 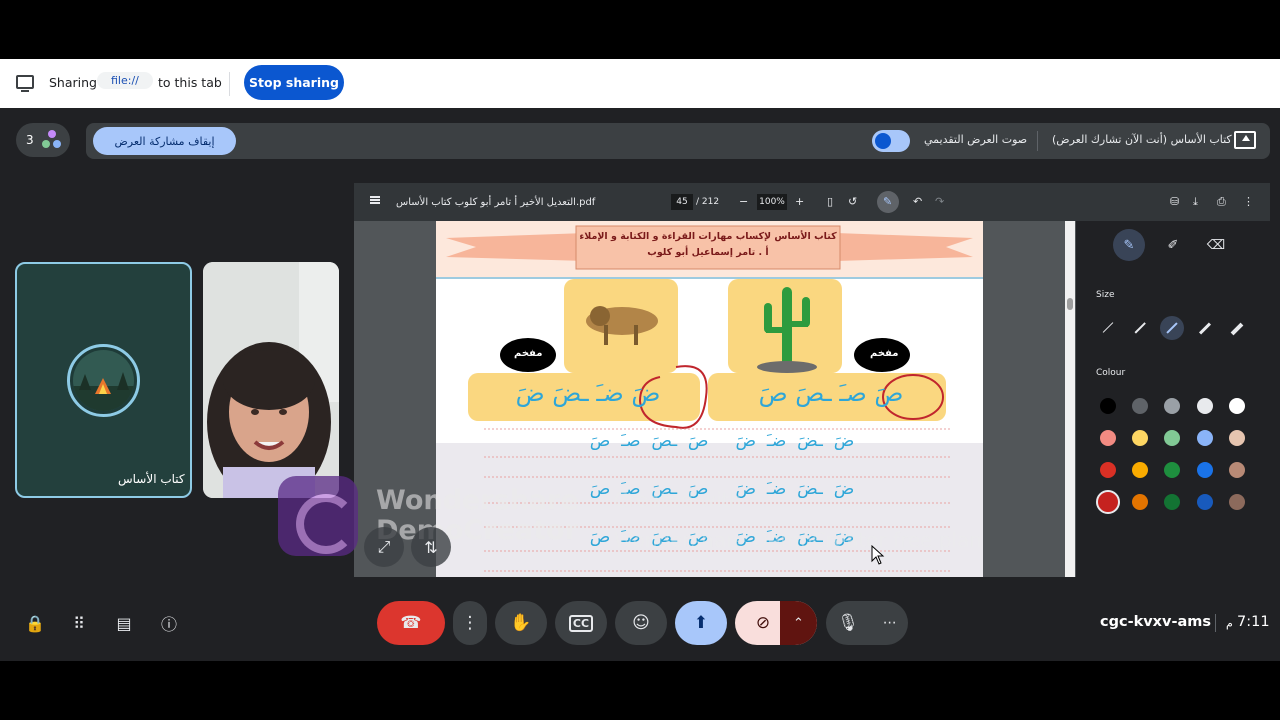 What do you see at coordinates (124, 623) in the screenshot?
I see `chat-icon: ▤` at bounding box center [124, 623].